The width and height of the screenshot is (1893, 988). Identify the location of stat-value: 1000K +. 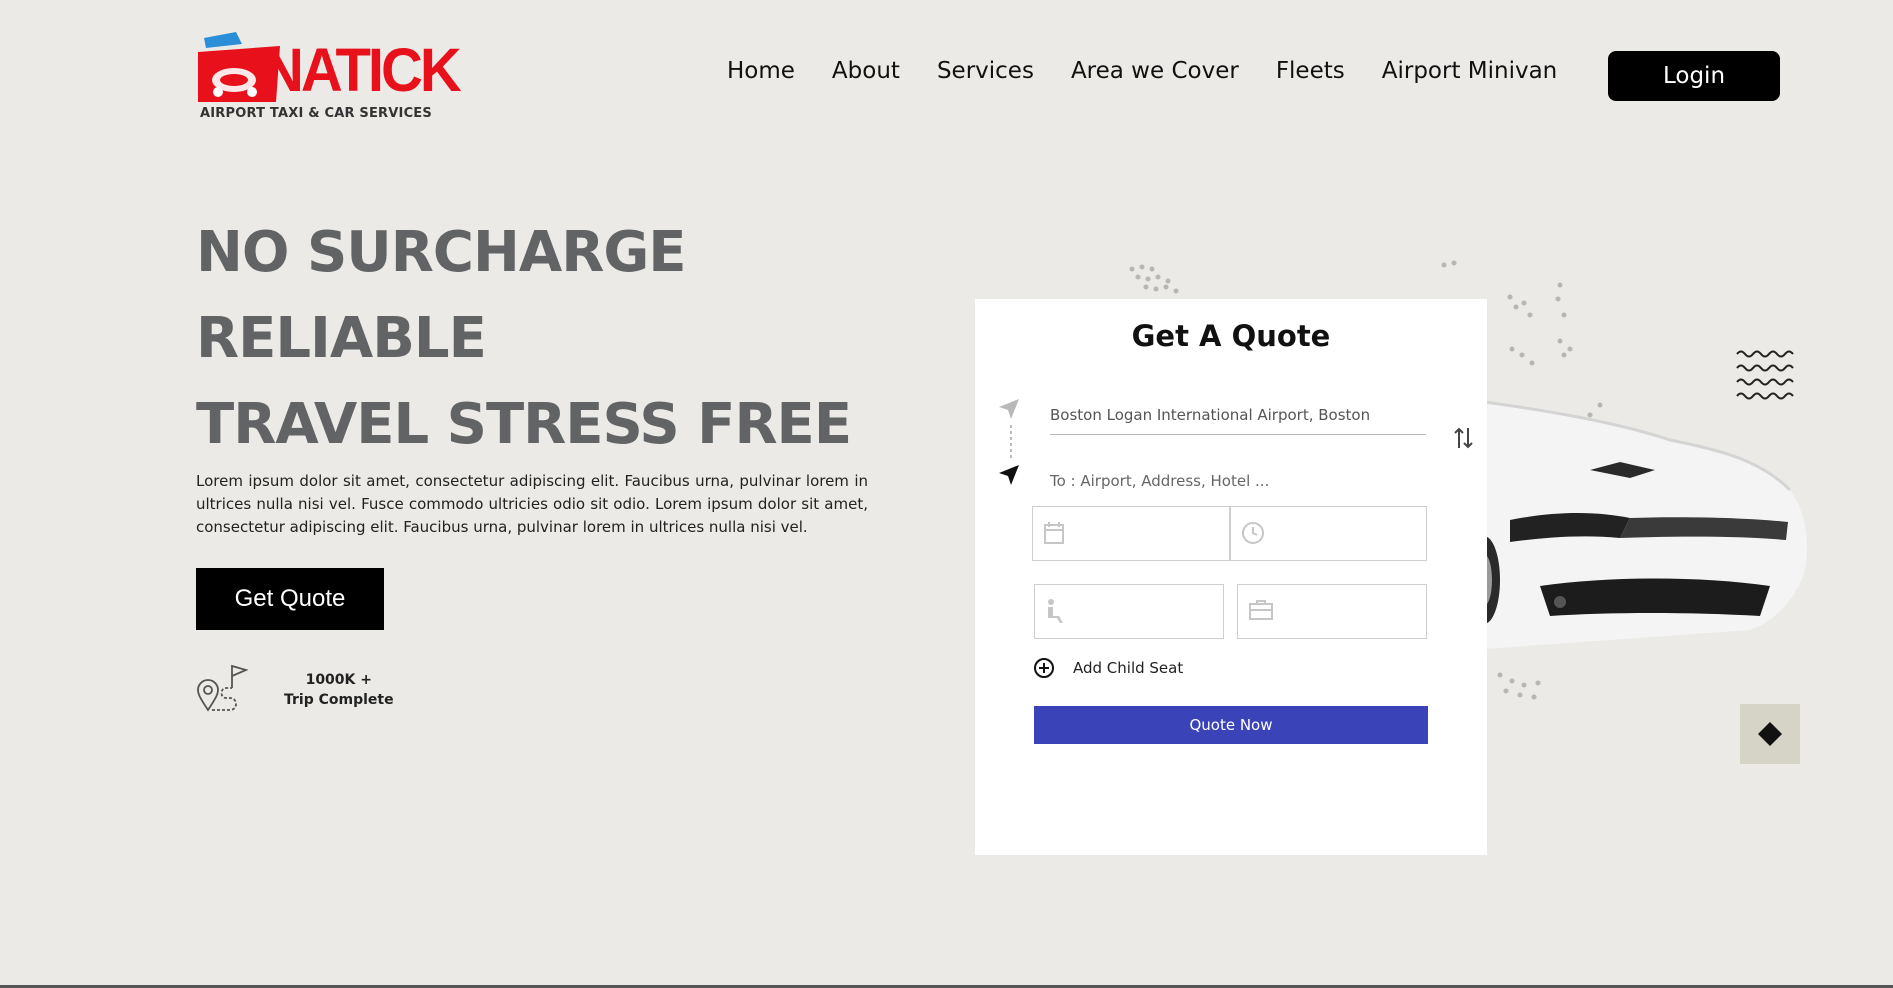
(338, 680).